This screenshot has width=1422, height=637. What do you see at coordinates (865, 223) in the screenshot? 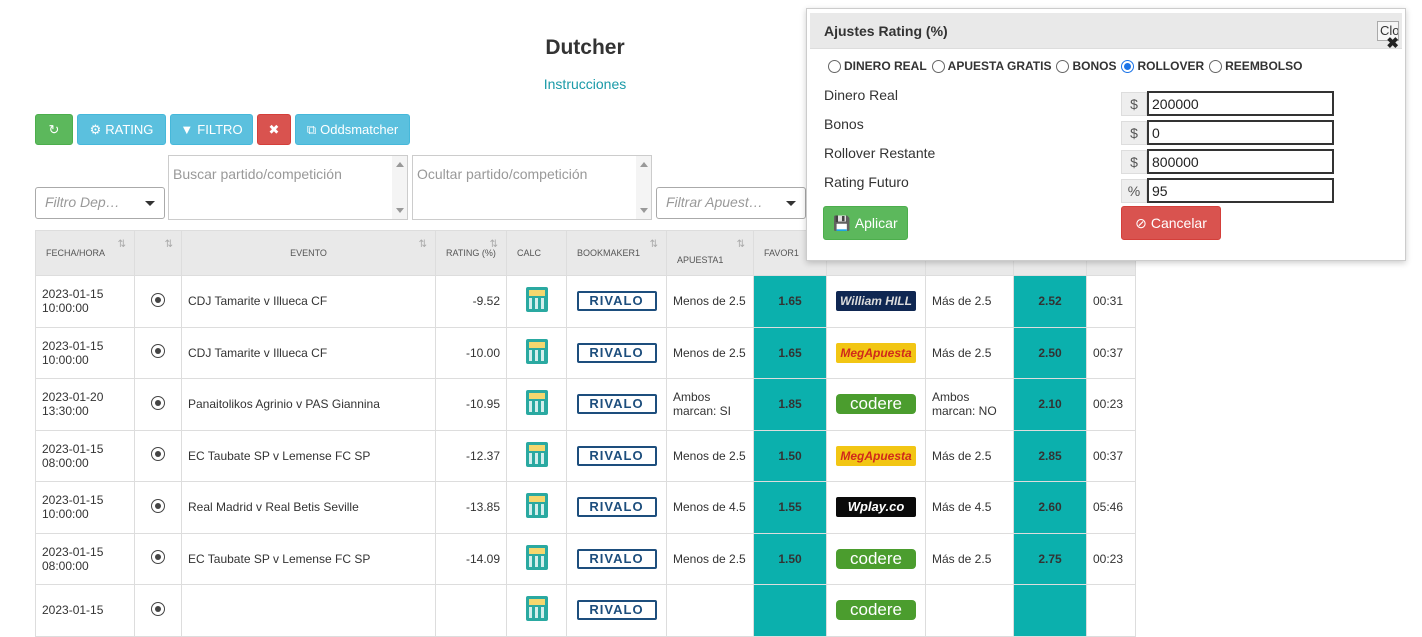
I see `apply-button: 💾 Aplicar` at bounding box center [865, 223].